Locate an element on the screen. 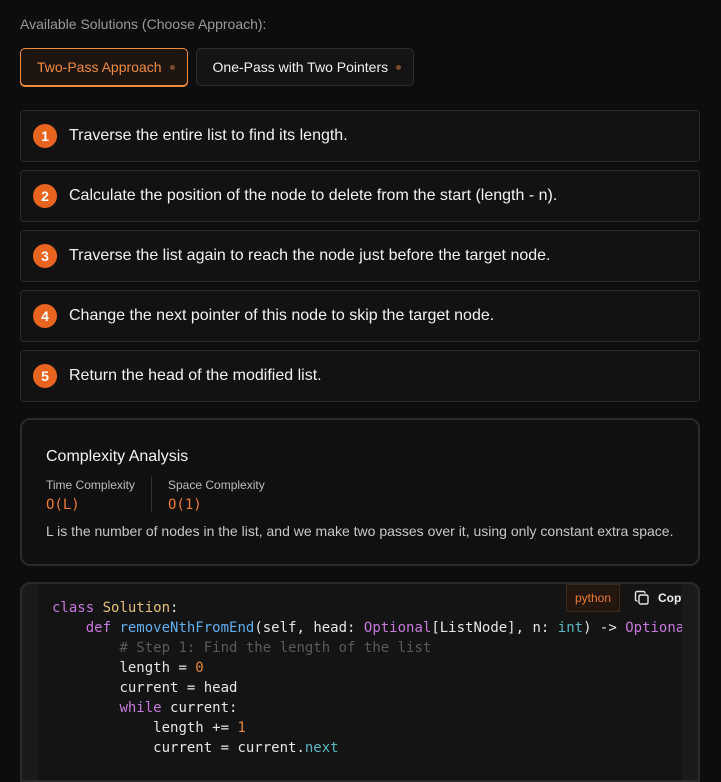 This screenshot has width=721, height=782. tab-two-pass: Two-Pass Approach is located at coordinates (104, 67).